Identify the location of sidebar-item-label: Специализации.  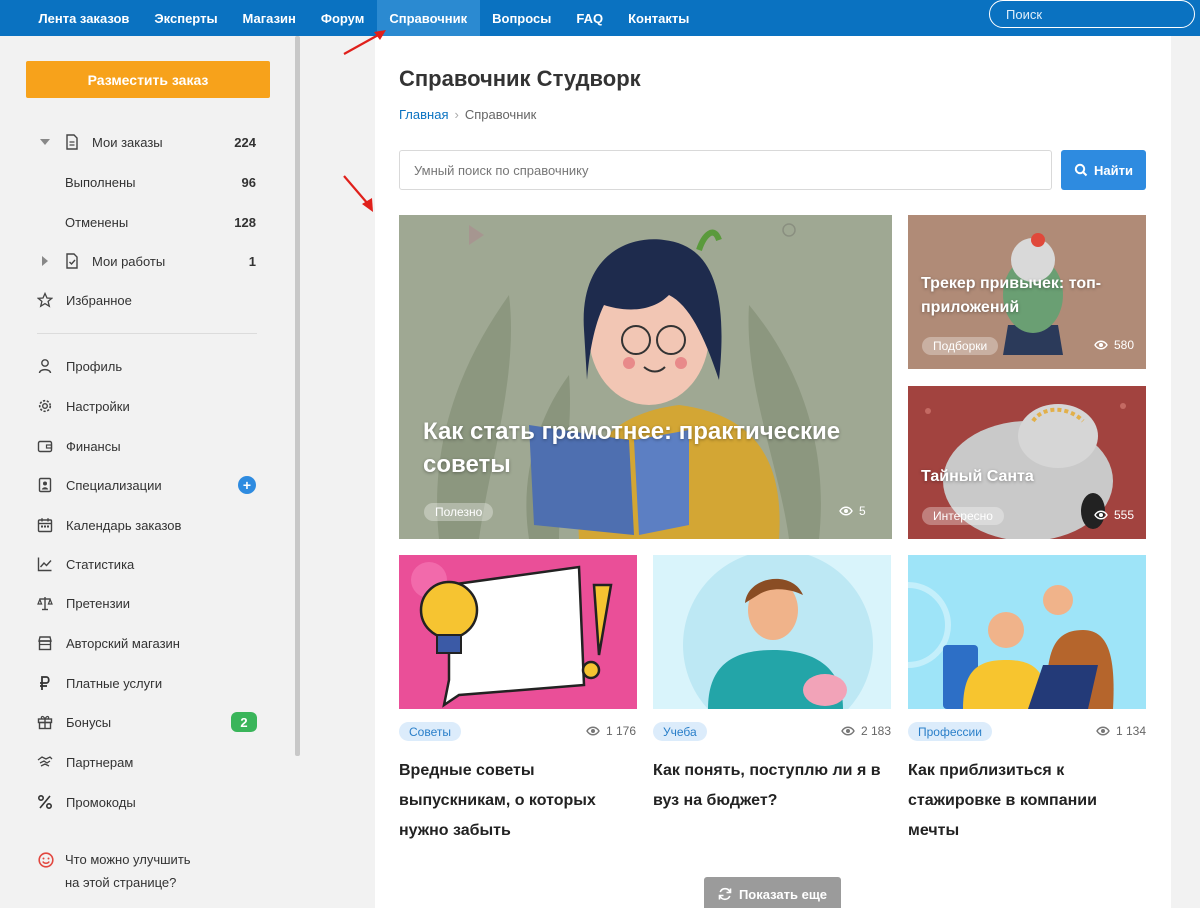
(114, 485).